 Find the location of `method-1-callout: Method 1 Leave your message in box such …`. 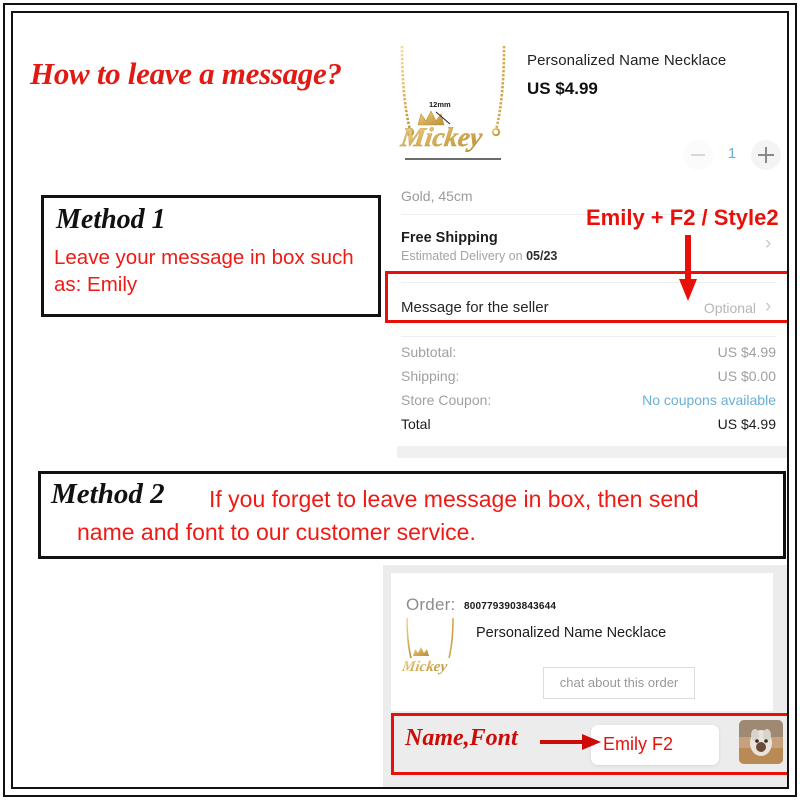

method-1-callout: Method 1 Leave your message in box such … is located at coordinates (211, 256).